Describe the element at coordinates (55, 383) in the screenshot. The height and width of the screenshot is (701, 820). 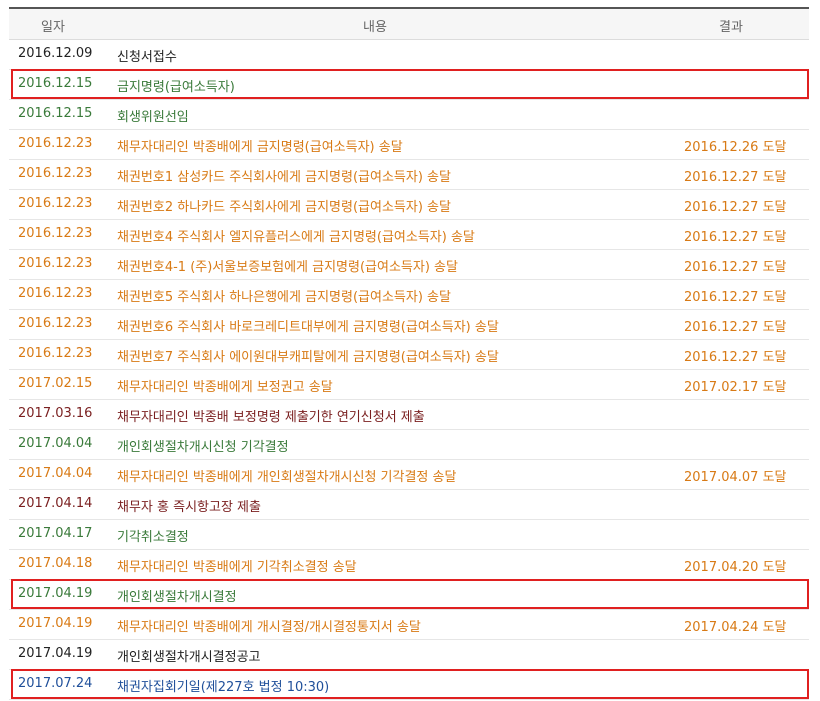
I see `row-date: 2017.02.15` at that location.